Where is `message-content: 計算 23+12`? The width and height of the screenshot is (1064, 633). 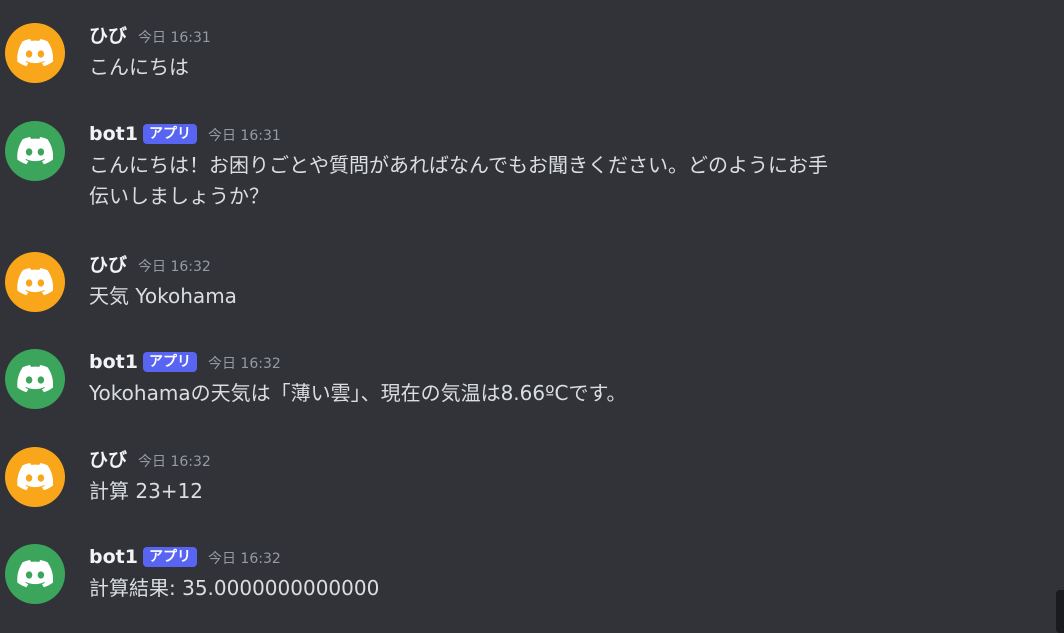
message-content: 計算 23+12 is located at coordinates (146, 491).